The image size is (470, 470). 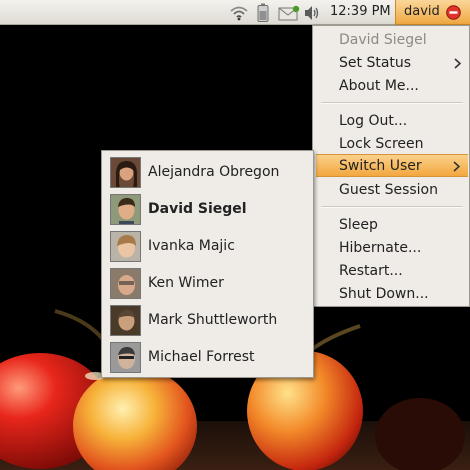 I want to click on menu-item-switch-user: Switch User, so click(x=392, y=165).